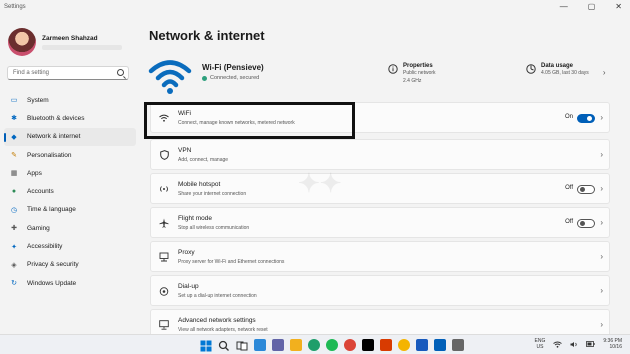 The width and height of the screenshot is (630, 354). I want to click on update-icon: ↻, so click(14, 284).